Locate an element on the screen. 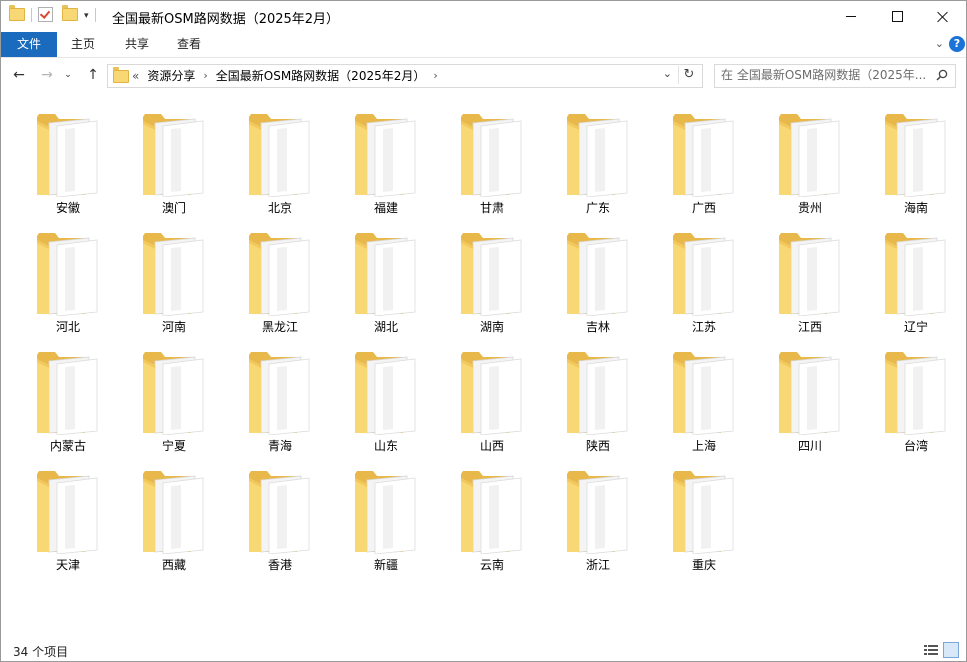 This screenshot has width=967, height=662. folder-item: 内蒙古 is located at coordinates (68, 404).